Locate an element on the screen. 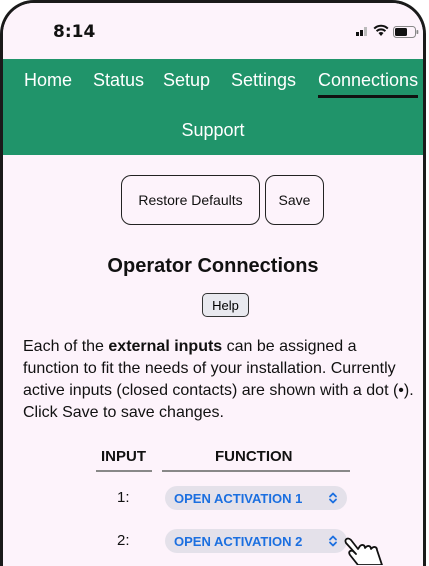  nav-connections: Connections is located at coordinates (368, 84).